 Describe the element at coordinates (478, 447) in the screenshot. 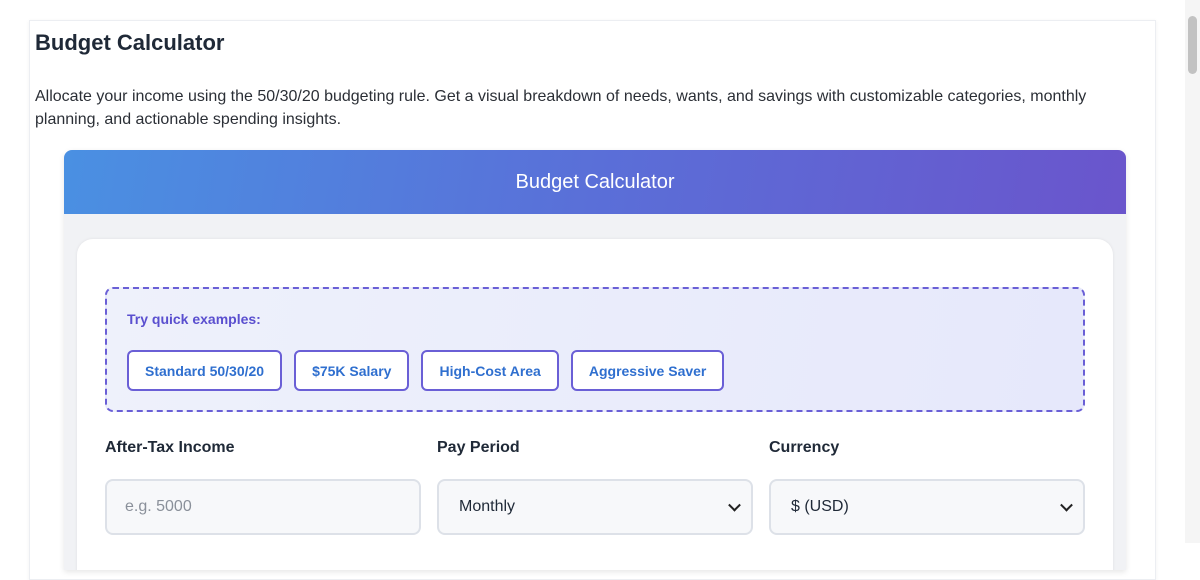

I see `pay-period-label: Pay Period` at that location.